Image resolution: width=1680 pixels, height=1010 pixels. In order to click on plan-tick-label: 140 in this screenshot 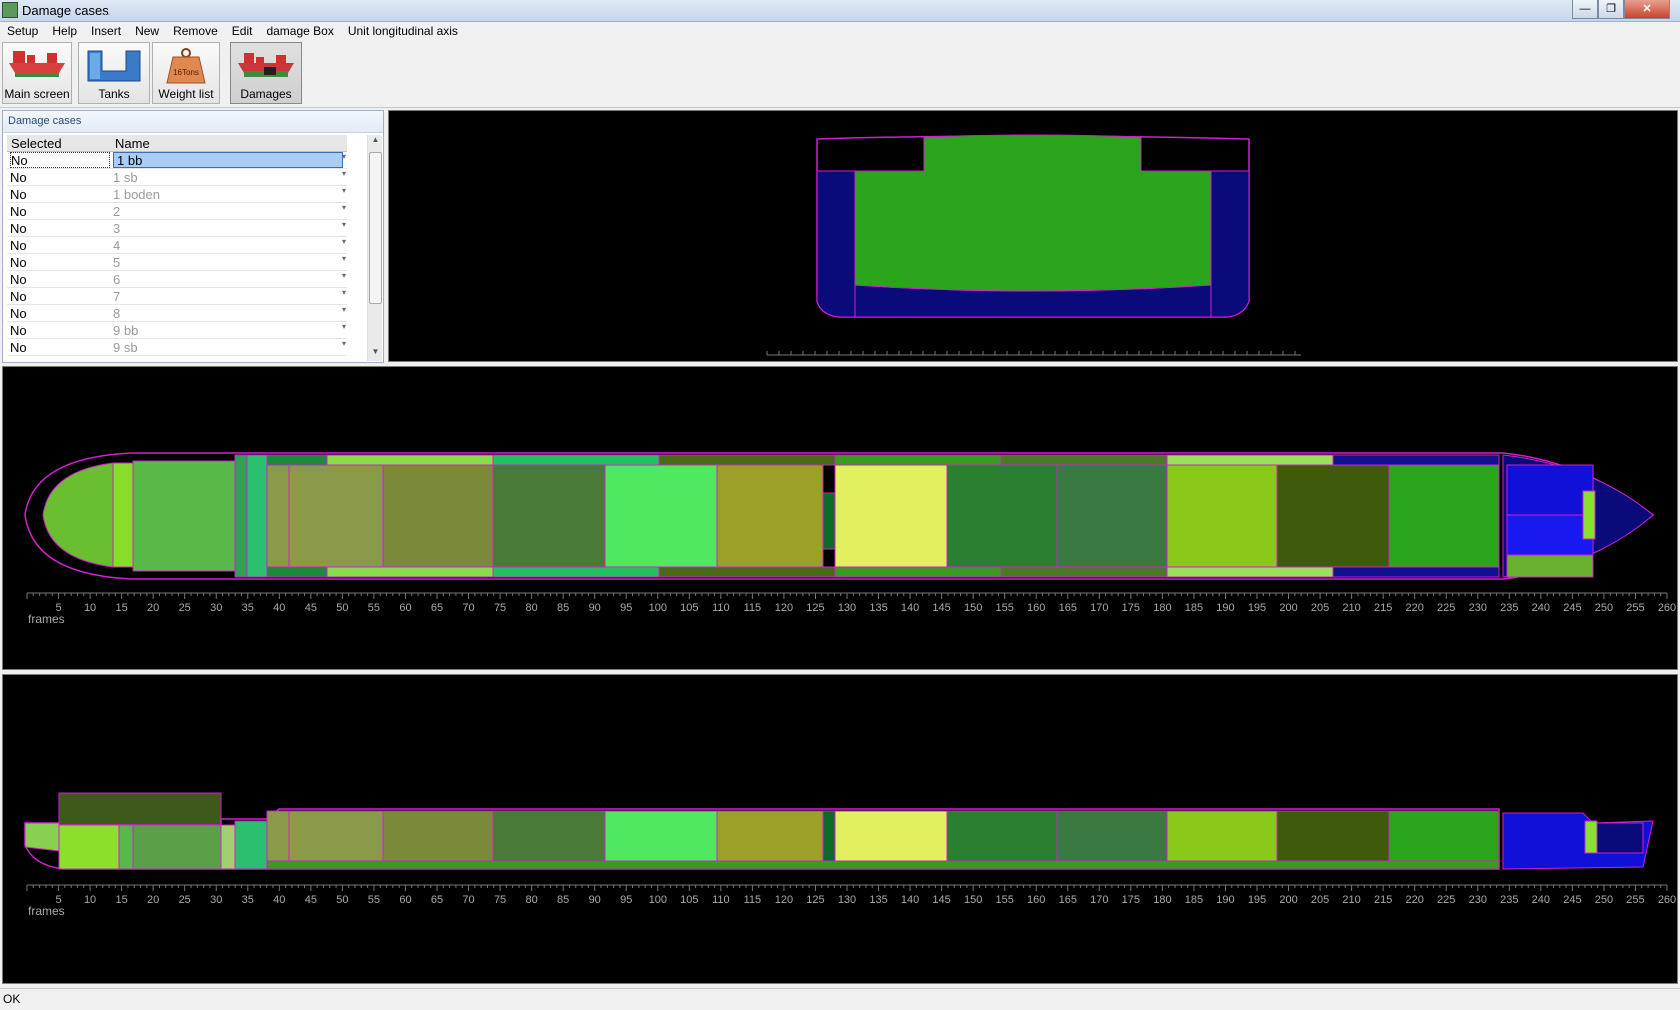, I will do `click(910, 608)`.